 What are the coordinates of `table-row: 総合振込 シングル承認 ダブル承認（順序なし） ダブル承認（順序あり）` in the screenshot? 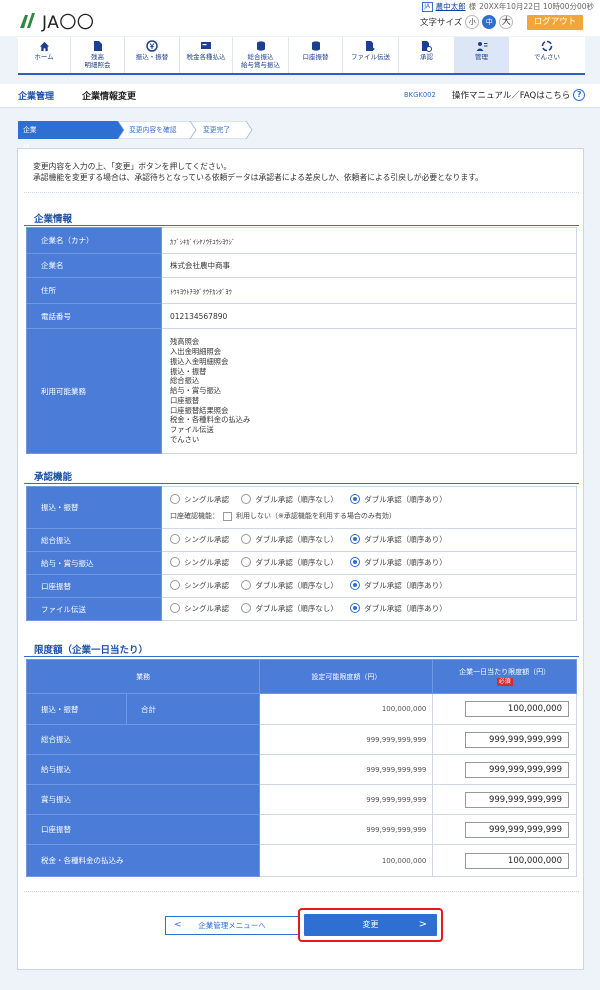 It's located at (301, 540).